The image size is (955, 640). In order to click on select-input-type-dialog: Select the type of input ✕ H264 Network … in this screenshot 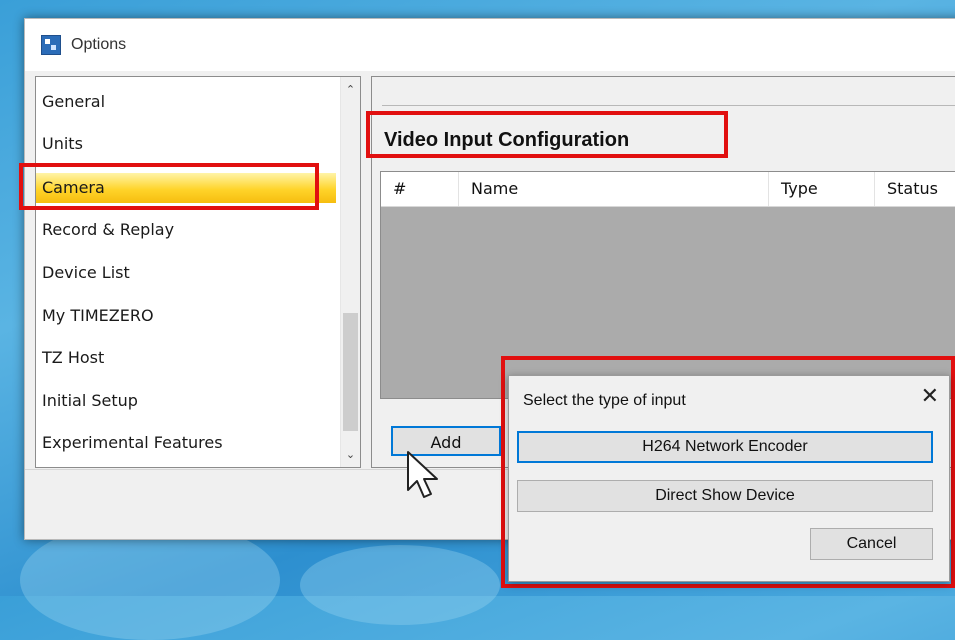, I will do `click(729, 478)`.